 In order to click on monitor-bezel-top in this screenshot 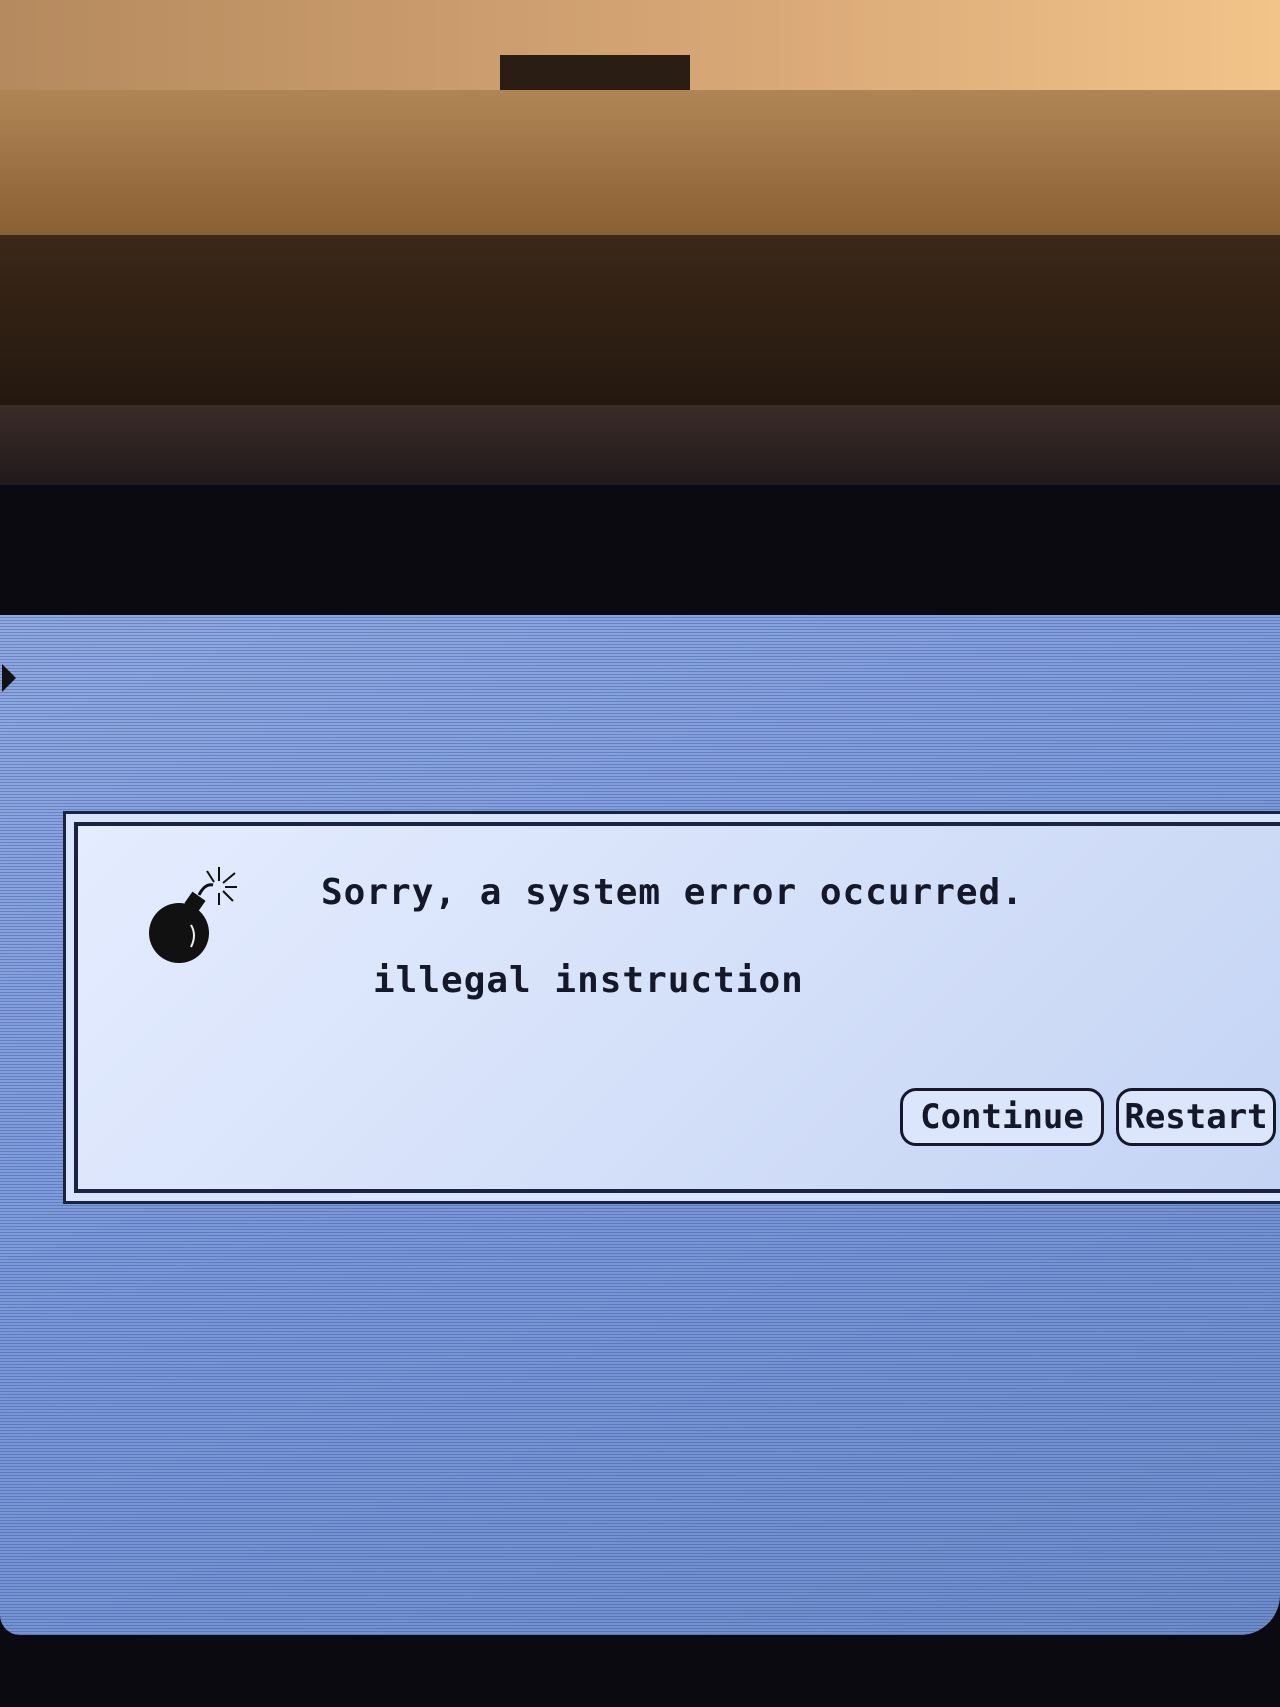, I will do `click(640, 447)`.